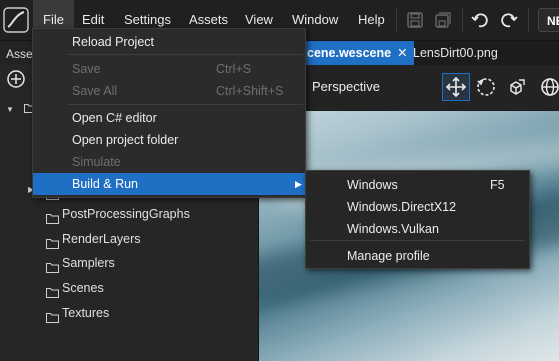 The height and width of the screenshot is (361, 559). Describe the element at coordinates (86, 312) in the screenshot. I see `folder-label: Textures` at that location.